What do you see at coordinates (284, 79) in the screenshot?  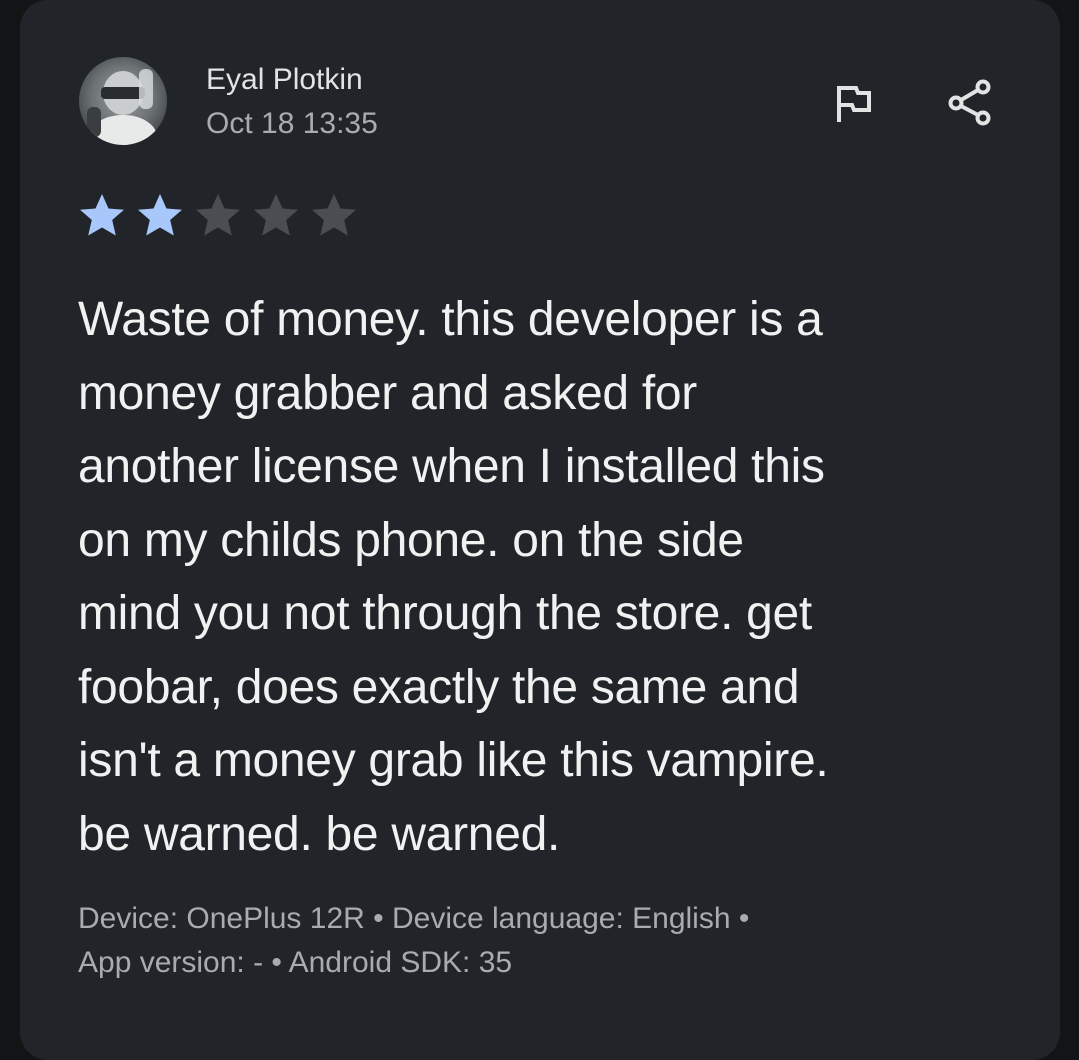 I see `author-name: Eyal Plotkin` at bounding box center [284, 79].